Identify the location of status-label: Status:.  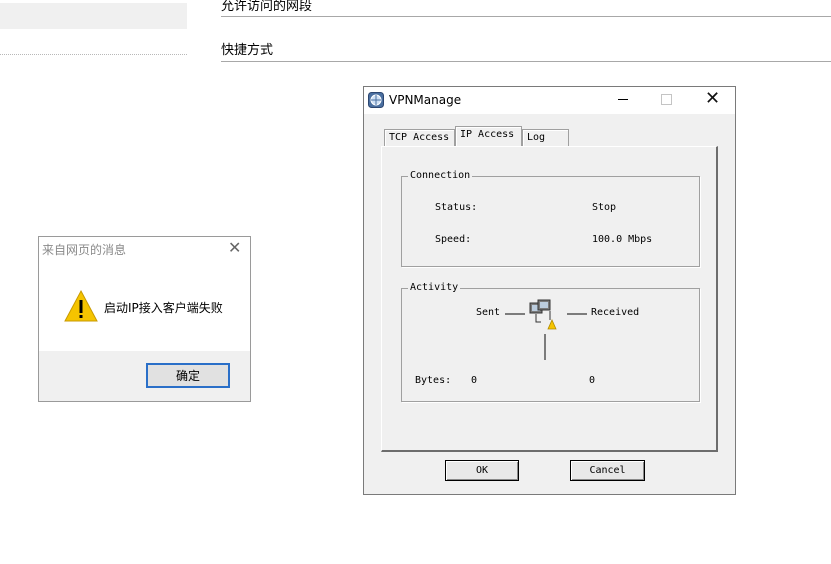
(456, 207).